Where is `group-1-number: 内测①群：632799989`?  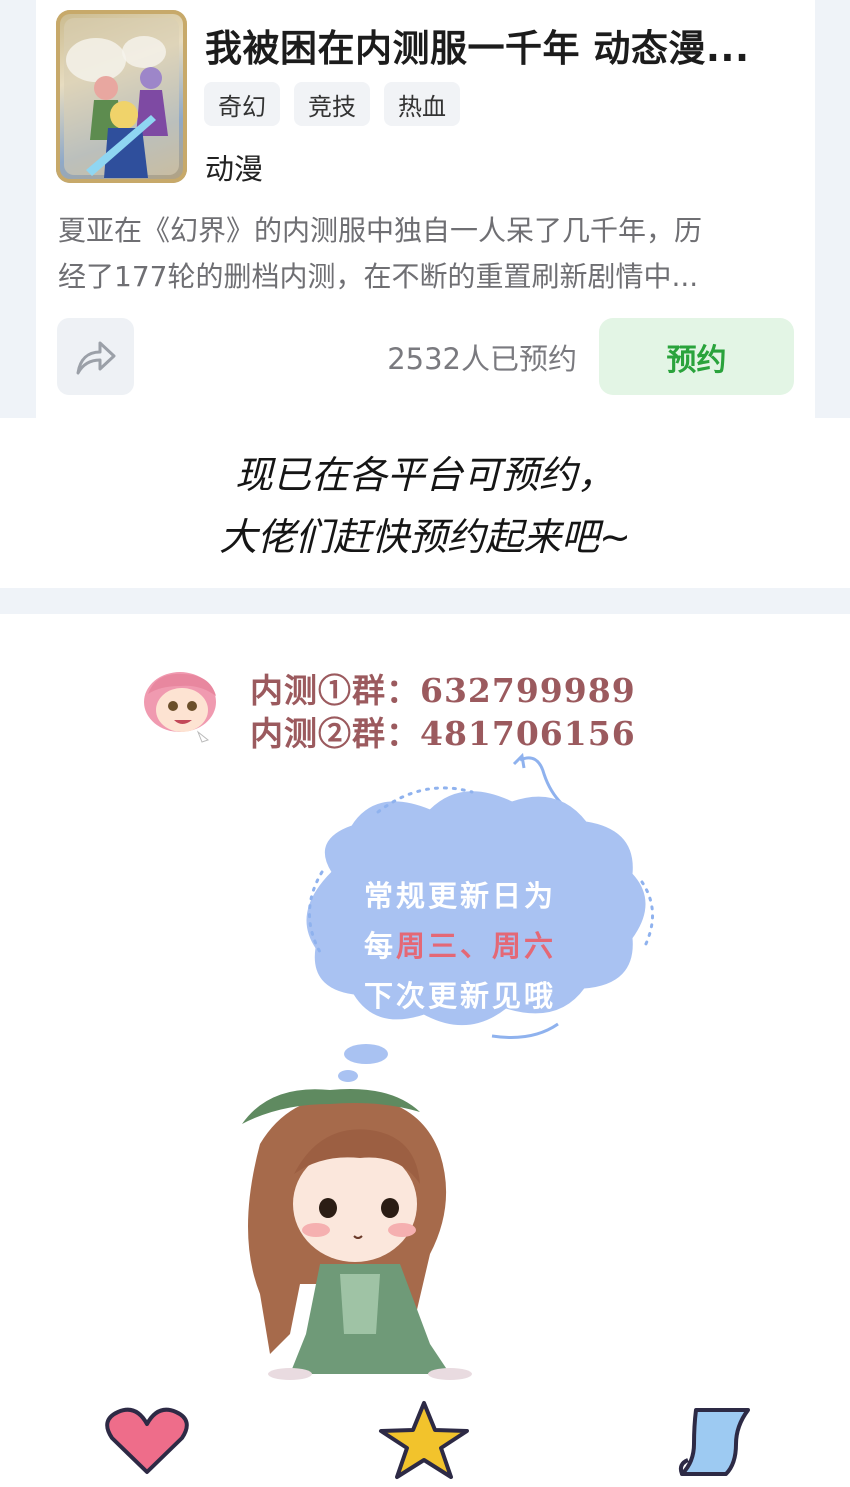
group-1-number: 内测①群：632799989 is located at coordinates (443, 688).